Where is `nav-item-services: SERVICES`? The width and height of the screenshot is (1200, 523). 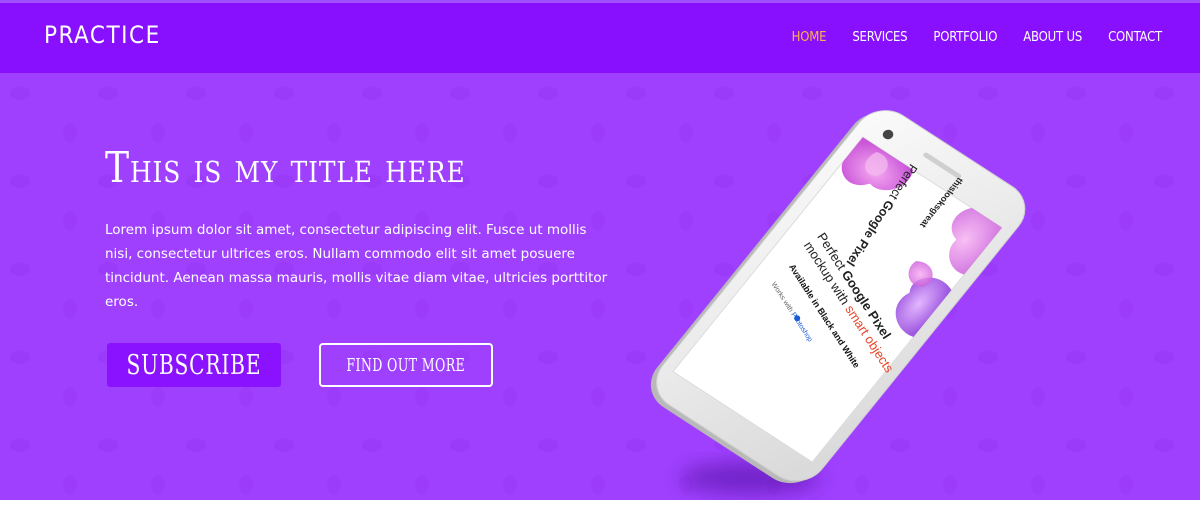
nav-item-services: SERVICES is located at coordinates (879, 37).